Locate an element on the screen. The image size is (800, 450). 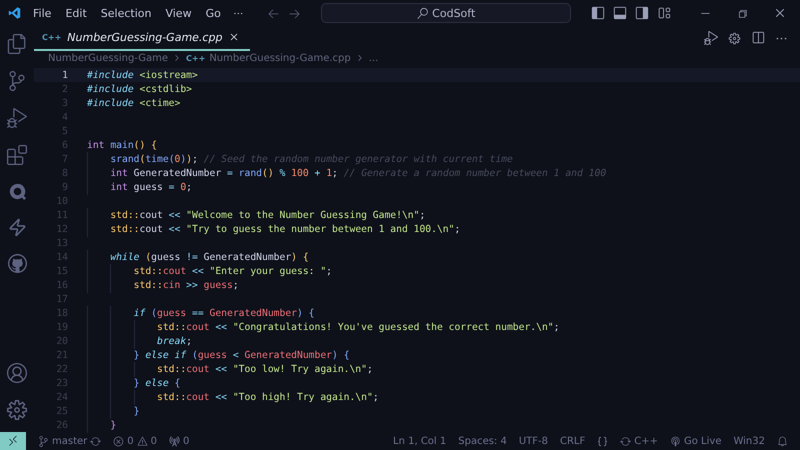
menu-item: Go is located at coordinates (213, 13).